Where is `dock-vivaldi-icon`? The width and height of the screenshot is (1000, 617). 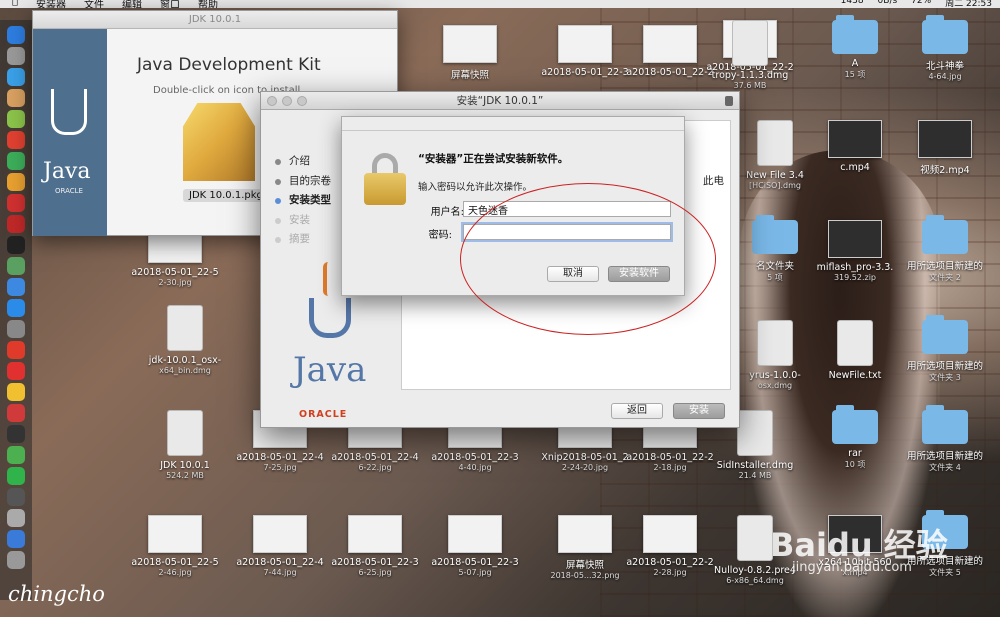 dock-vivaldi-icon is located at coordinates (16, 413).